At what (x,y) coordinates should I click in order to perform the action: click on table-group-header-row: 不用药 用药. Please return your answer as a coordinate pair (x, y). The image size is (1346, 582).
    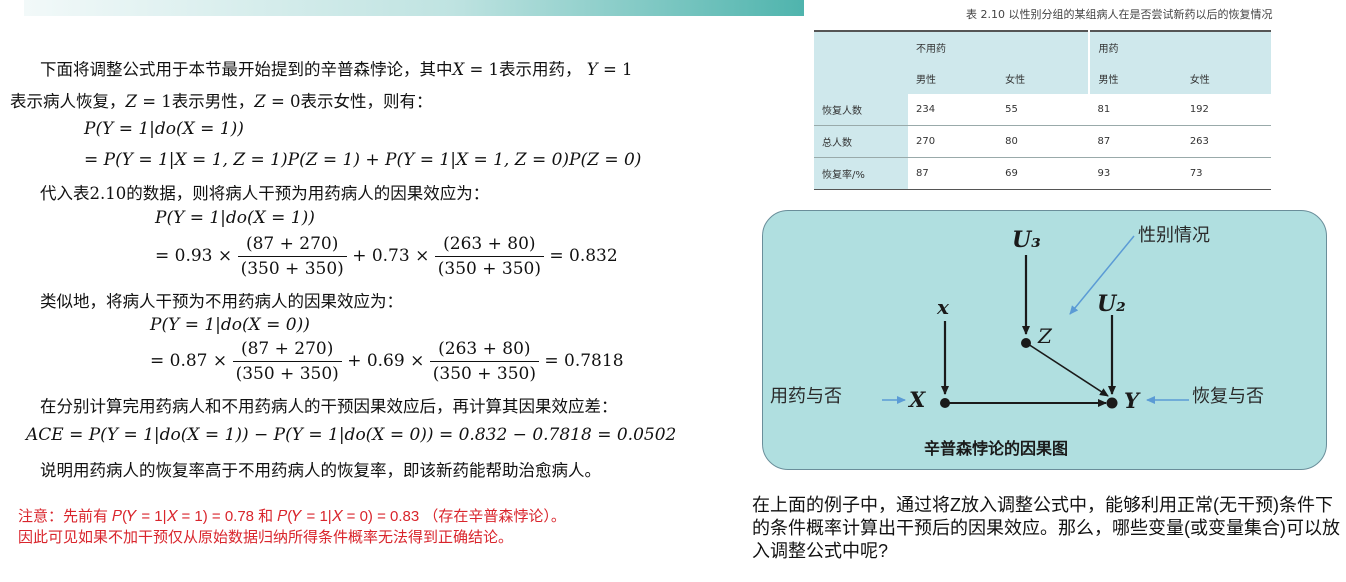
    Looking at the image, I should click on (1042, 62).